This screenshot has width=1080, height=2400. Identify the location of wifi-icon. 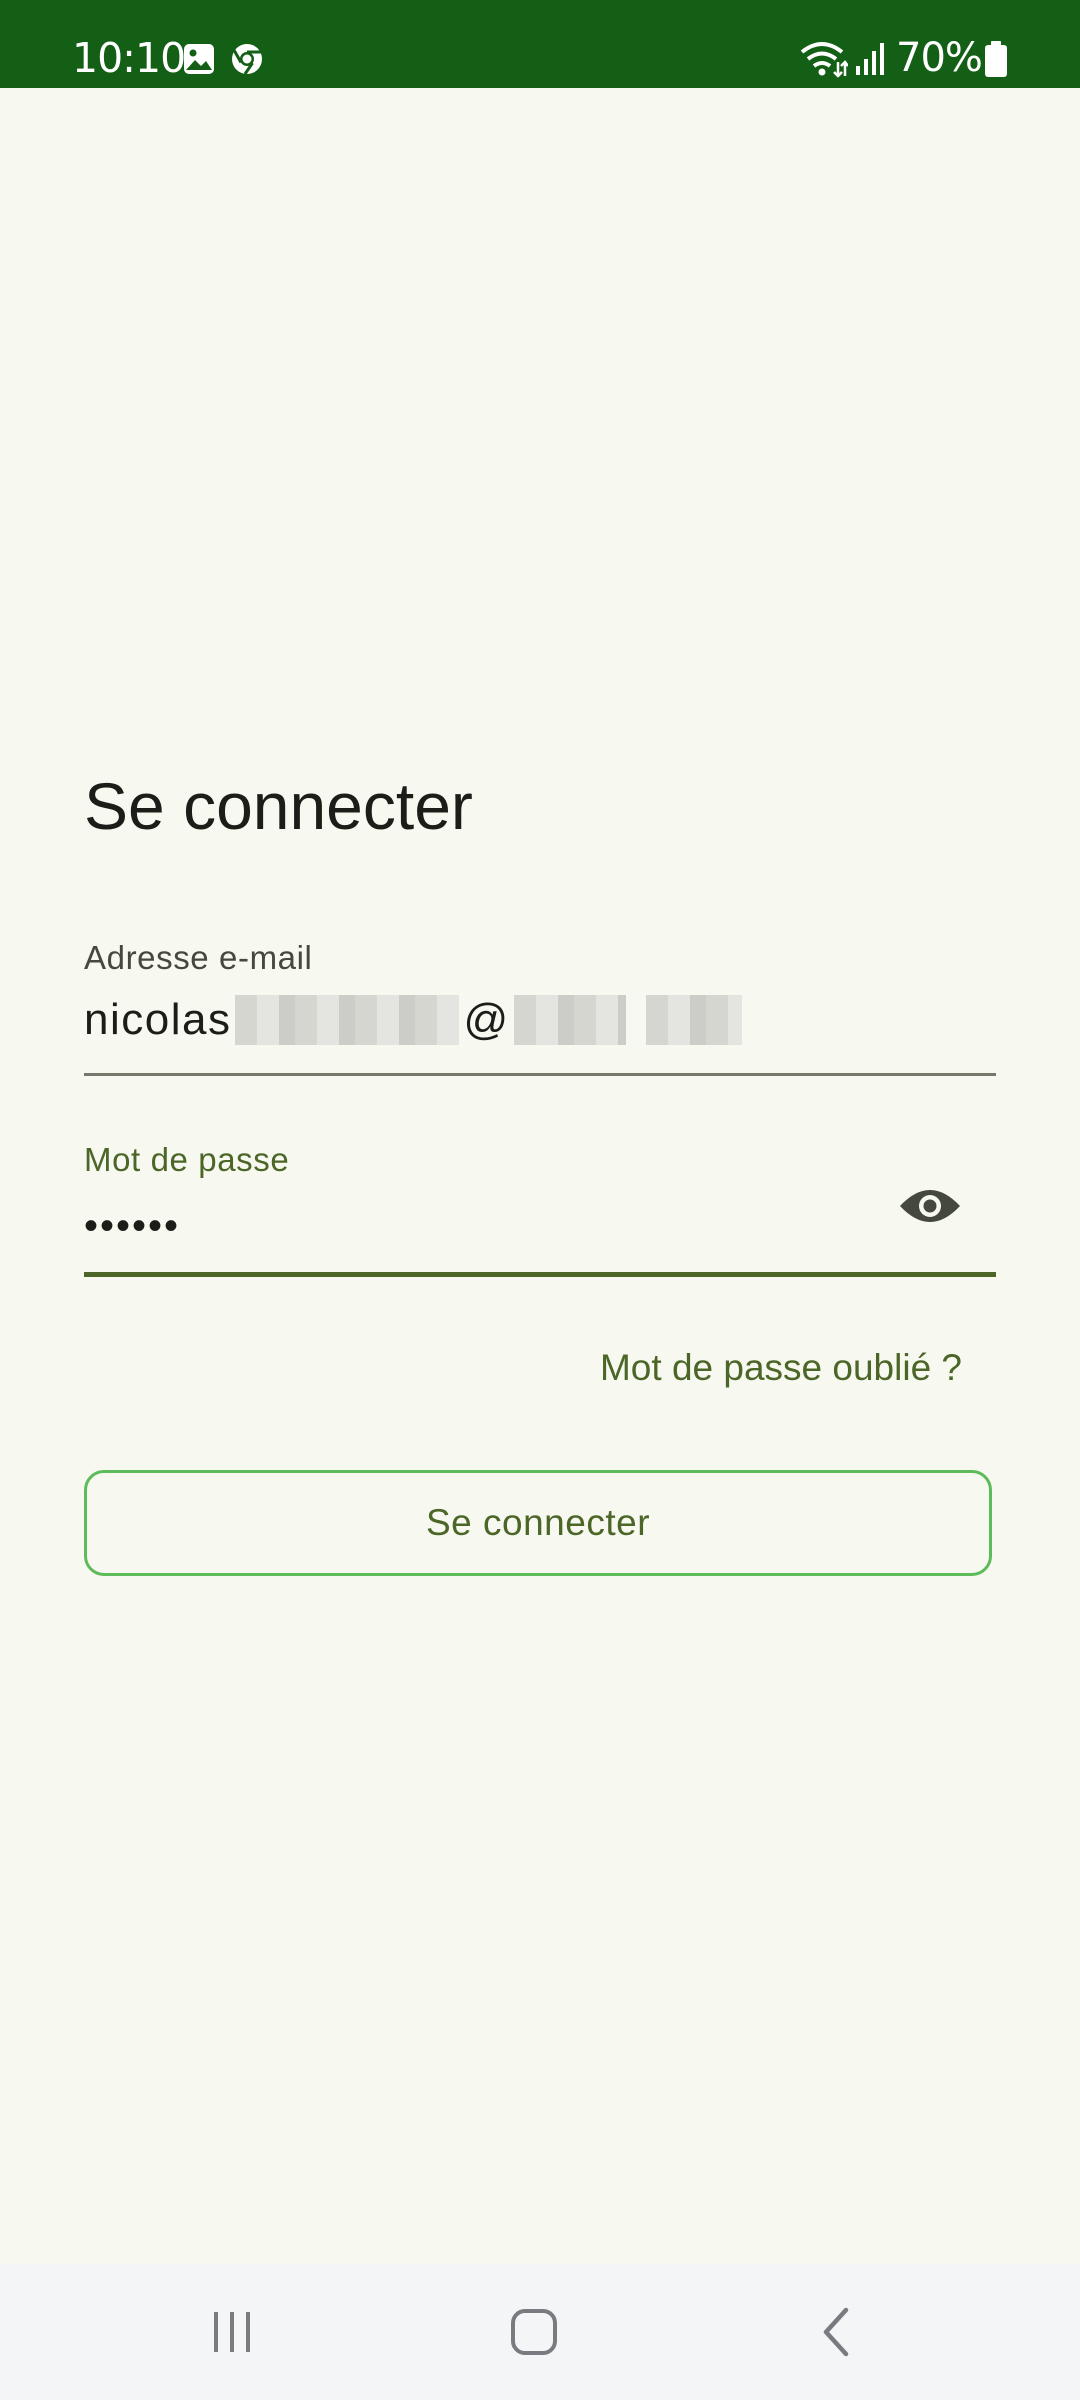
(824, 59).